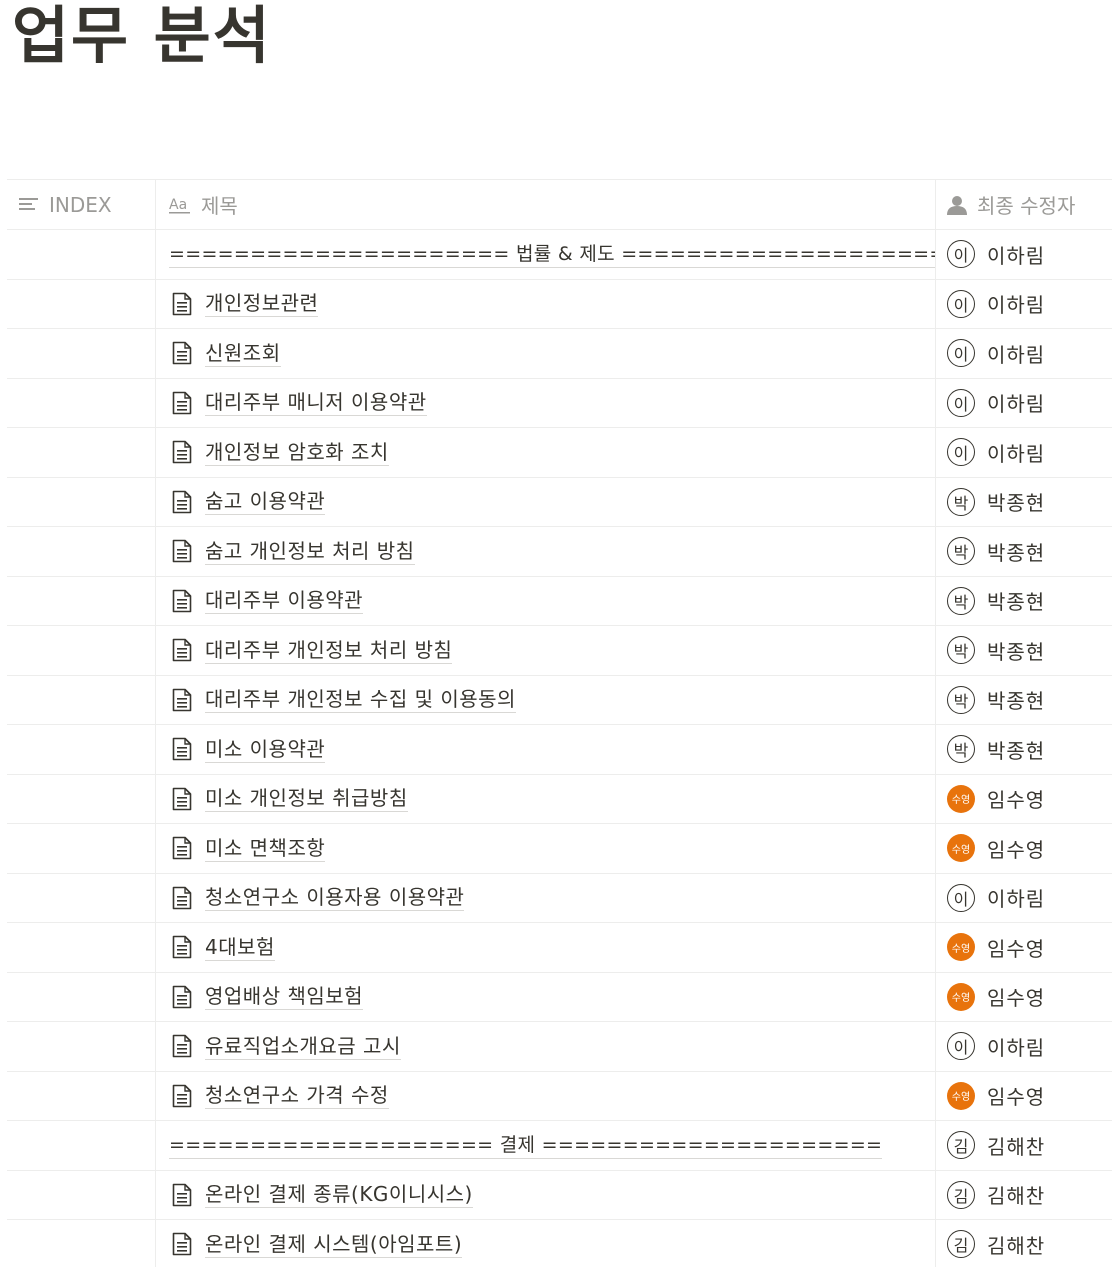  What do you see at coordinates (546, 699) in the screenshot?
I see `title-cell: 대리주부 개인정보 수집 및 이용동의` at bounding box center [546, 699].